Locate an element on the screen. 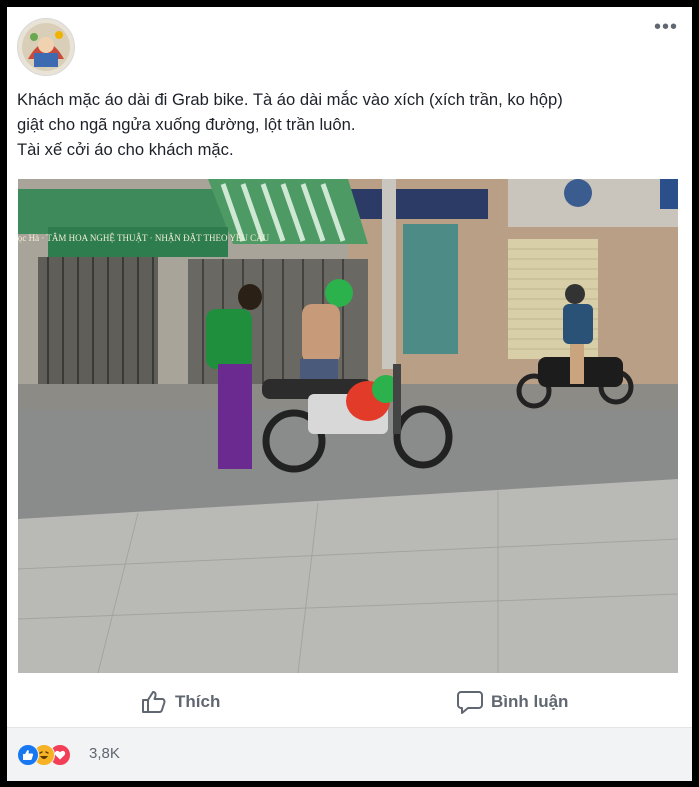 The width and height of the screenshot is (699, 787). thumbs-up-icon is located at coordinates (154, 702).